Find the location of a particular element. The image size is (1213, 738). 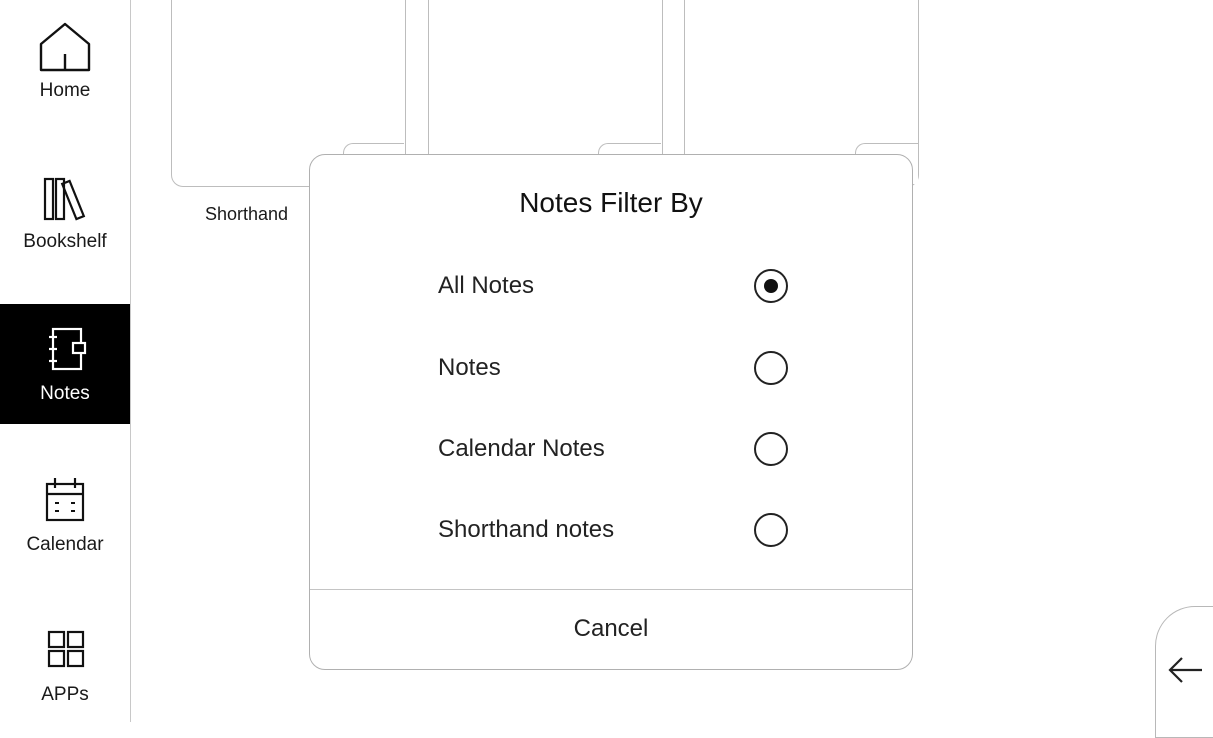

option-label: All Notes is located at coordinates (486, 285).